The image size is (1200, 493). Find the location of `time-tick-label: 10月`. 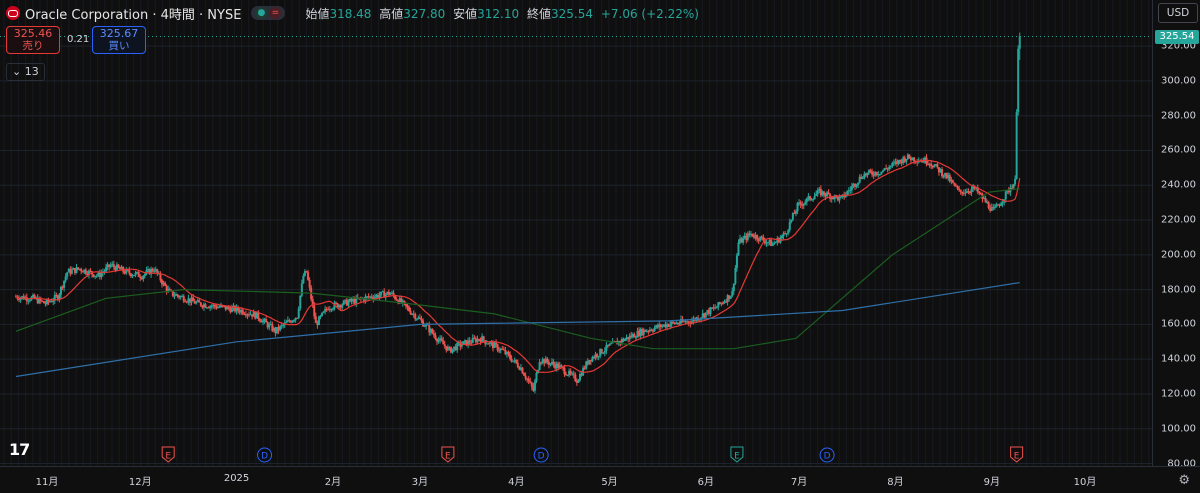

time-tick-label: 10月 is located at coordinates (1085, 482).